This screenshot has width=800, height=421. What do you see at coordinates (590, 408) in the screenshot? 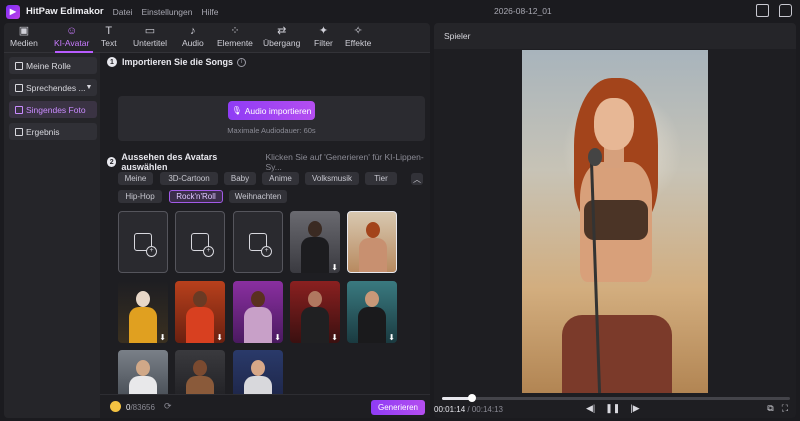
I see `previous-frame-icon: ◀|` at bounding box center [590, 408].